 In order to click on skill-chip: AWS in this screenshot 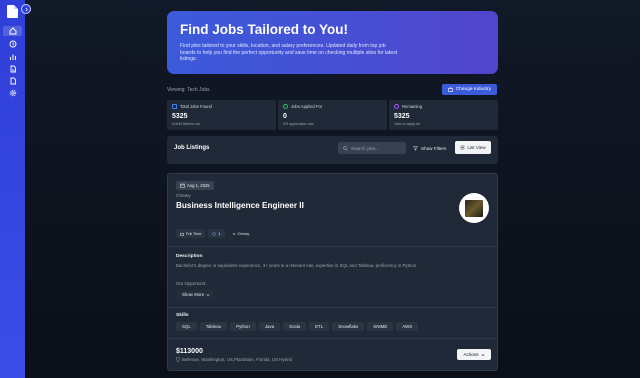, I will do `click(407, 326)`.